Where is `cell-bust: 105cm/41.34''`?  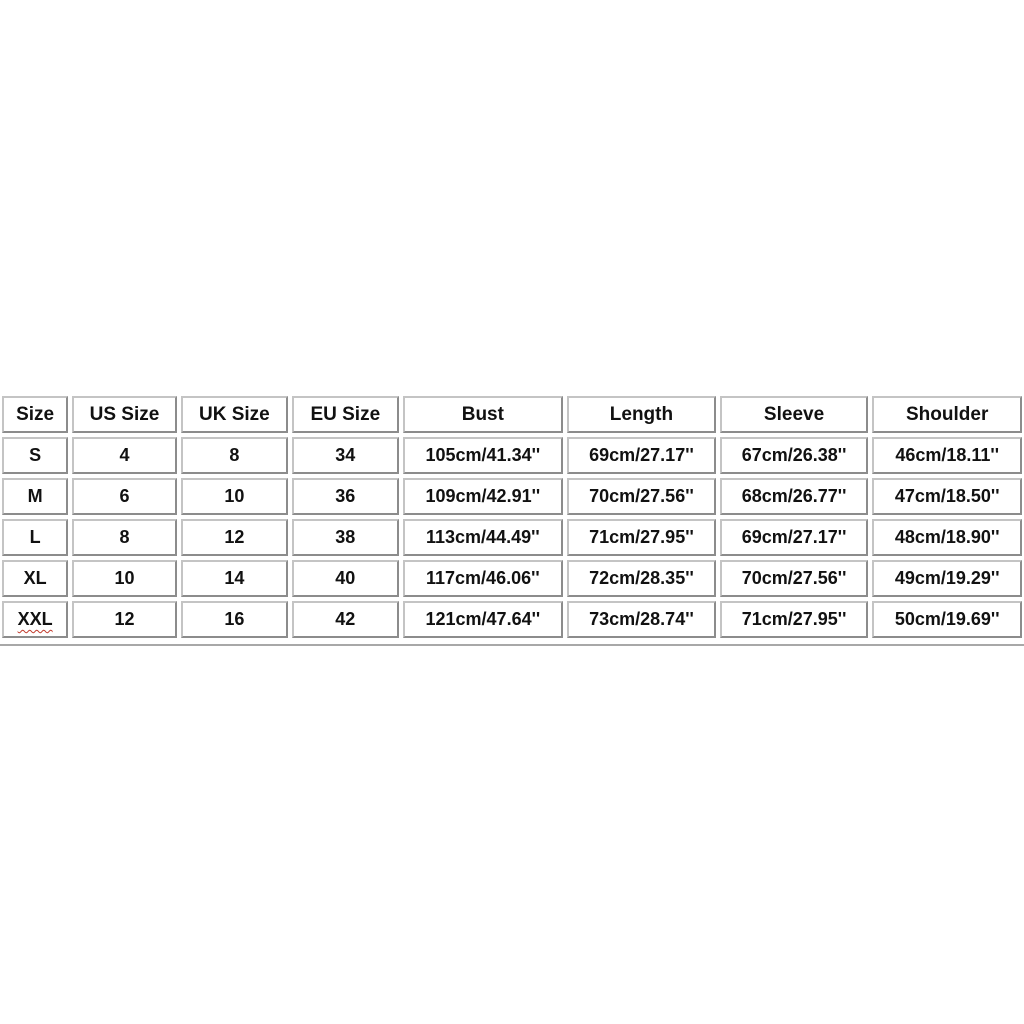
cell-bust: 105cm/41.34'' is located at coordinates (483, 455).